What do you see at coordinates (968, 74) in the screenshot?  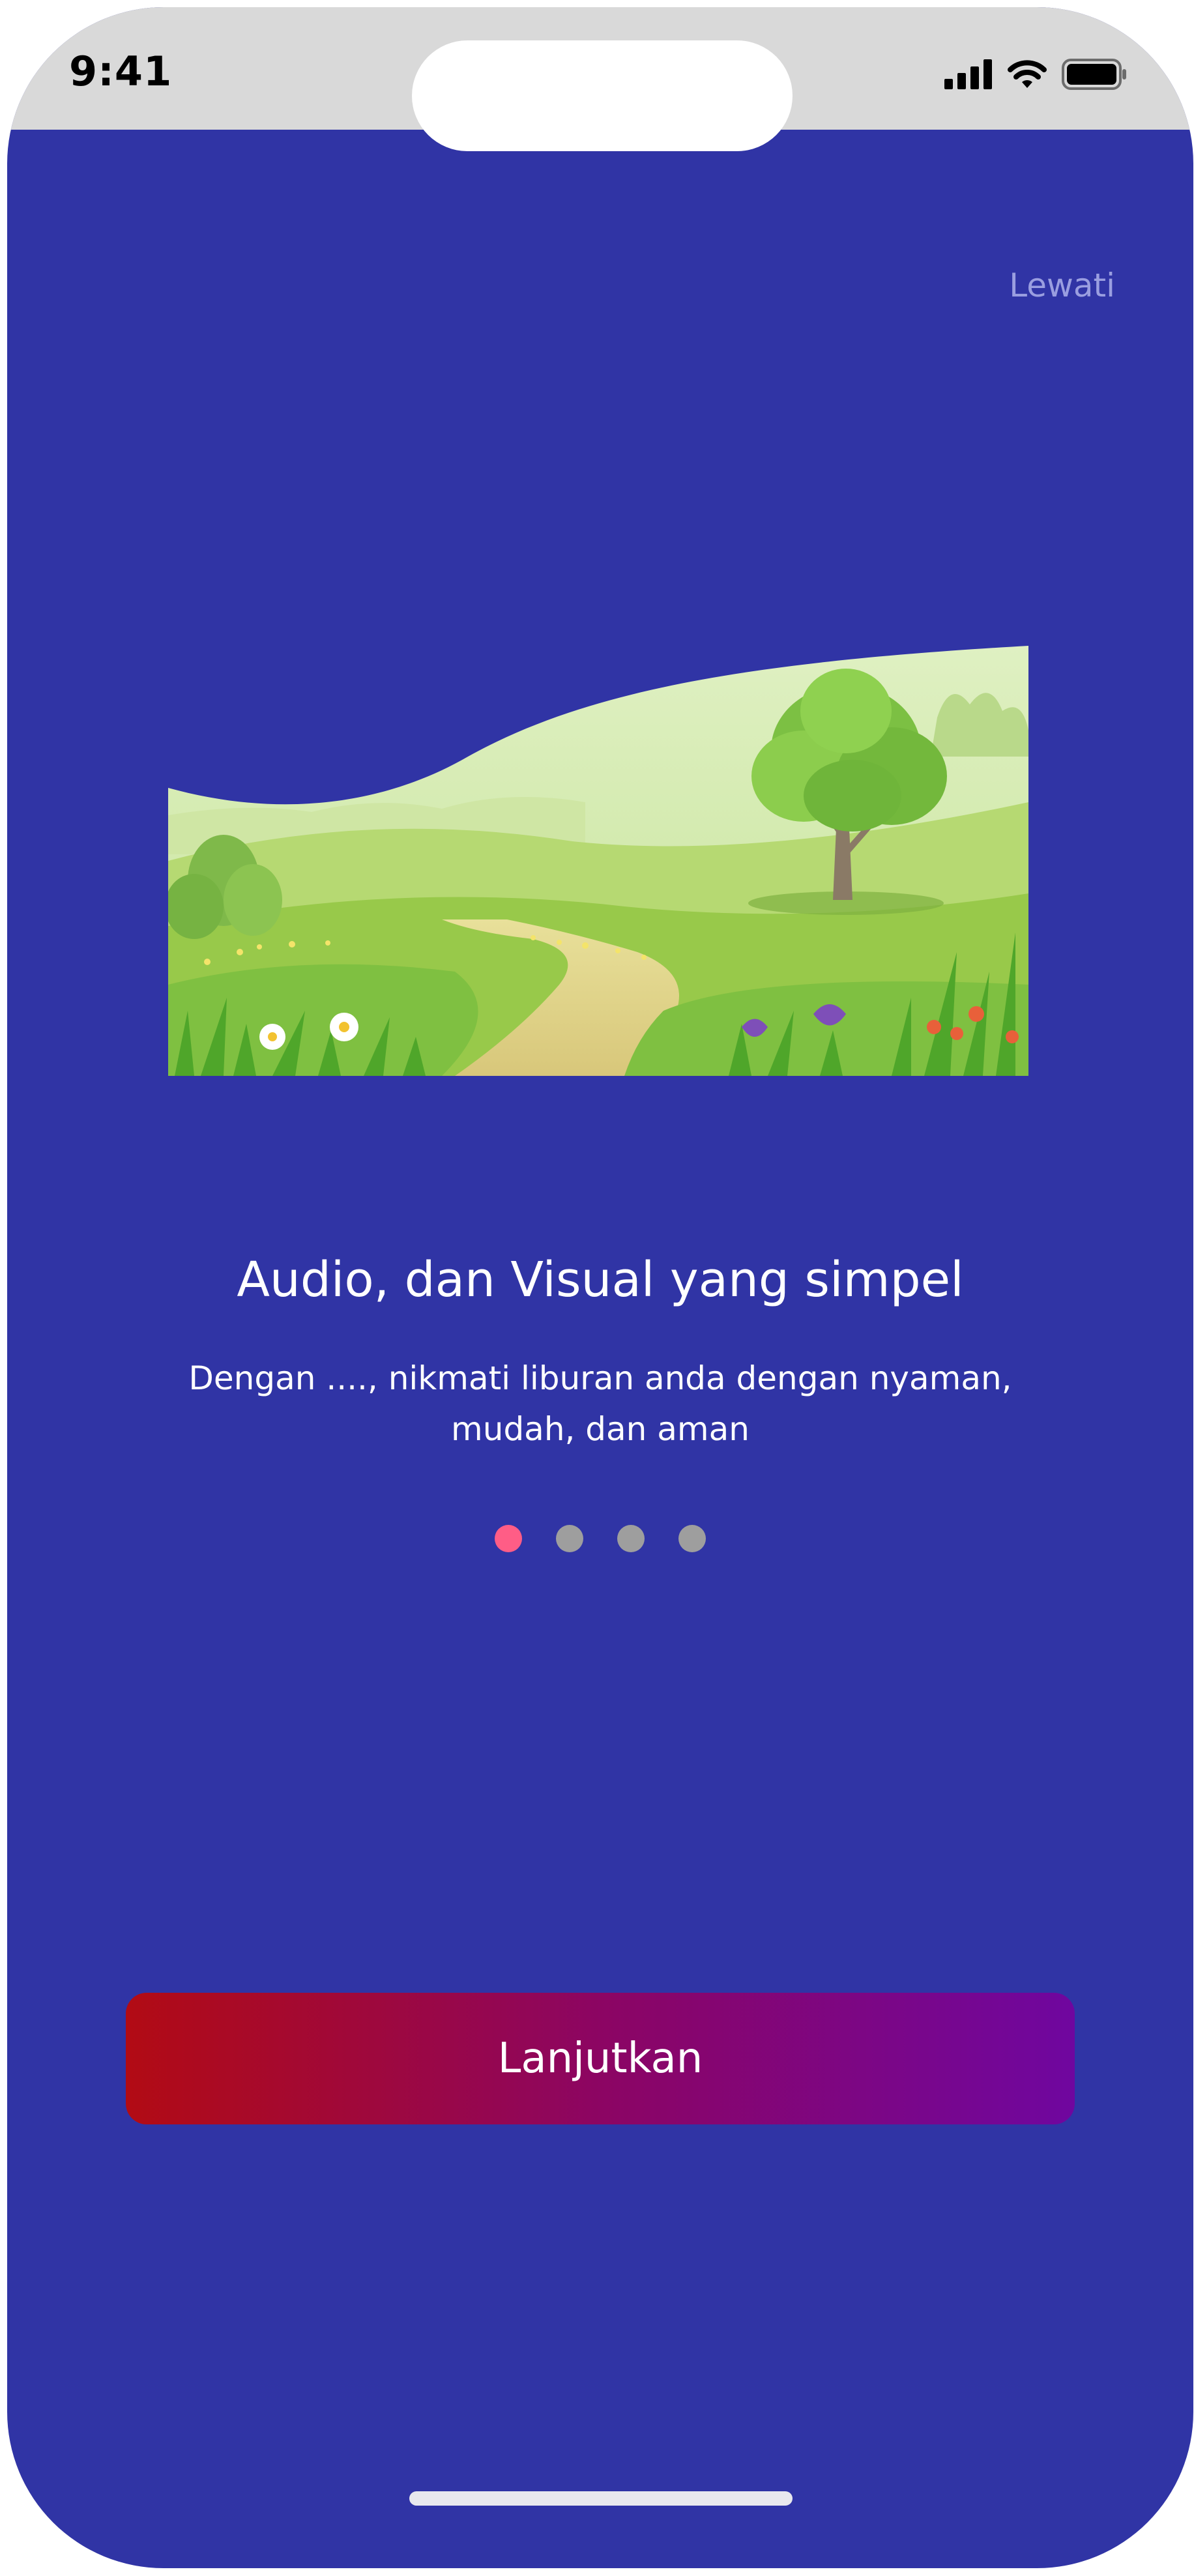 I see `signal-icon` at bounding box center [968, 74].